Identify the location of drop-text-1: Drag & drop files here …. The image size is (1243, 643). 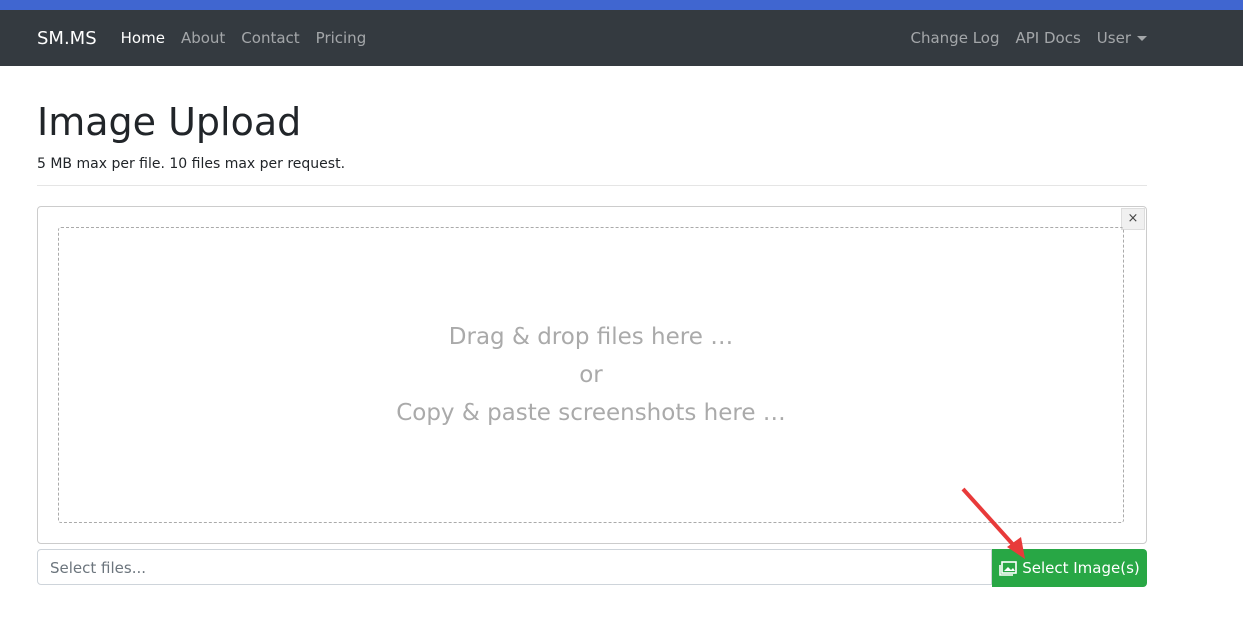
(591, 337).